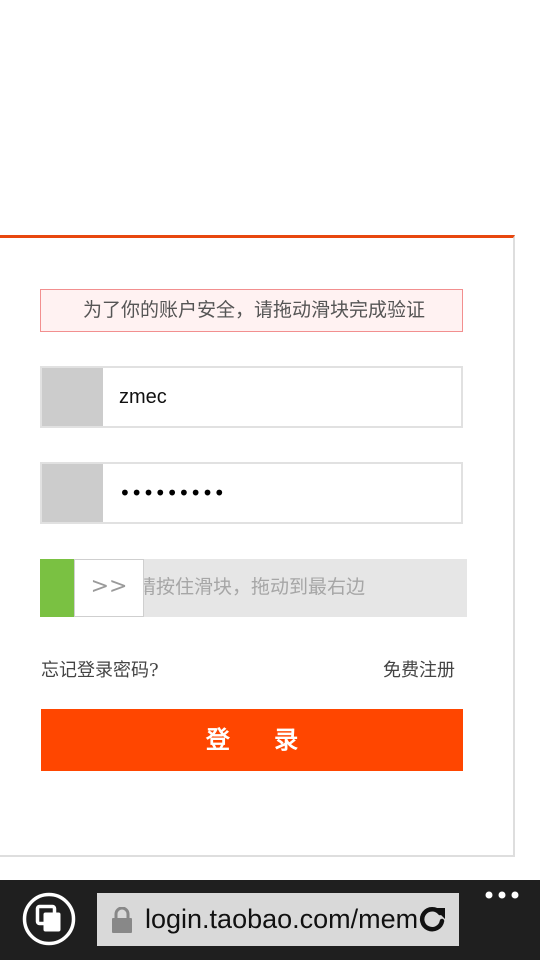 The image size is (540, 960). I want to click on address-text: login.taobao.com/member/login.jhtml, so click(281, 919).